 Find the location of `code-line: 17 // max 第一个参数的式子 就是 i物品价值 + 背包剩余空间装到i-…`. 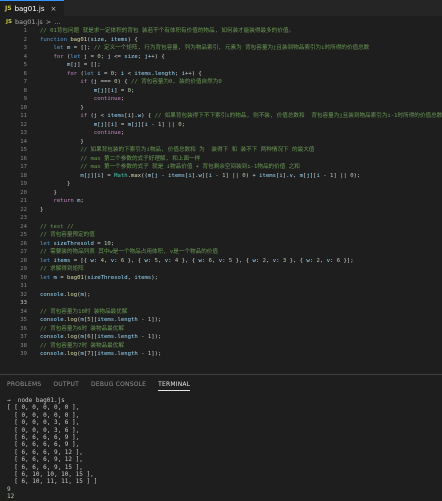

code-line: 17 // max 第一个参数的式子 就是 i物品价值 + 背包剩余空间装到i-… is located at coordinates (221, 167).